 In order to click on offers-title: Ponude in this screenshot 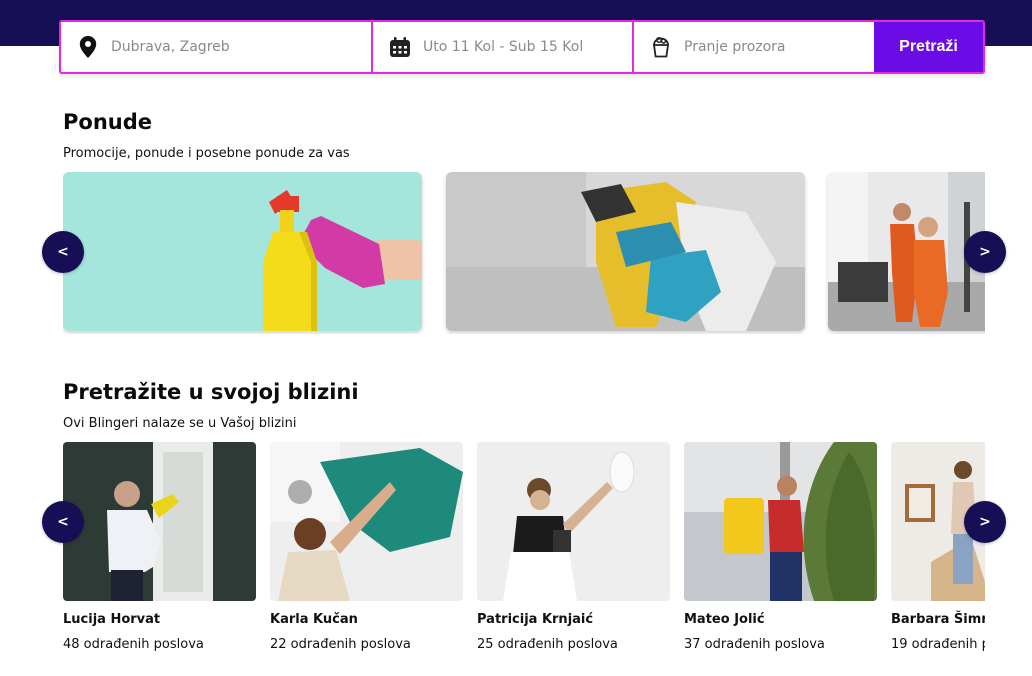, I will do `click(107, 122)`.